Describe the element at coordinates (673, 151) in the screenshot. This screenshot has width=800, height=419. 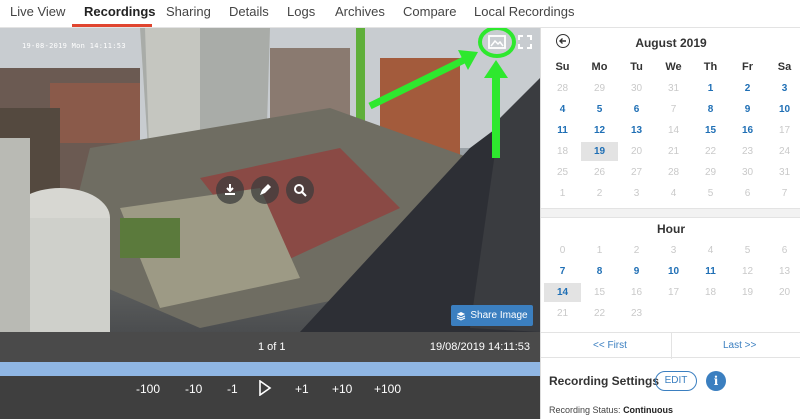
I see `calendar-day: 21` at that location.